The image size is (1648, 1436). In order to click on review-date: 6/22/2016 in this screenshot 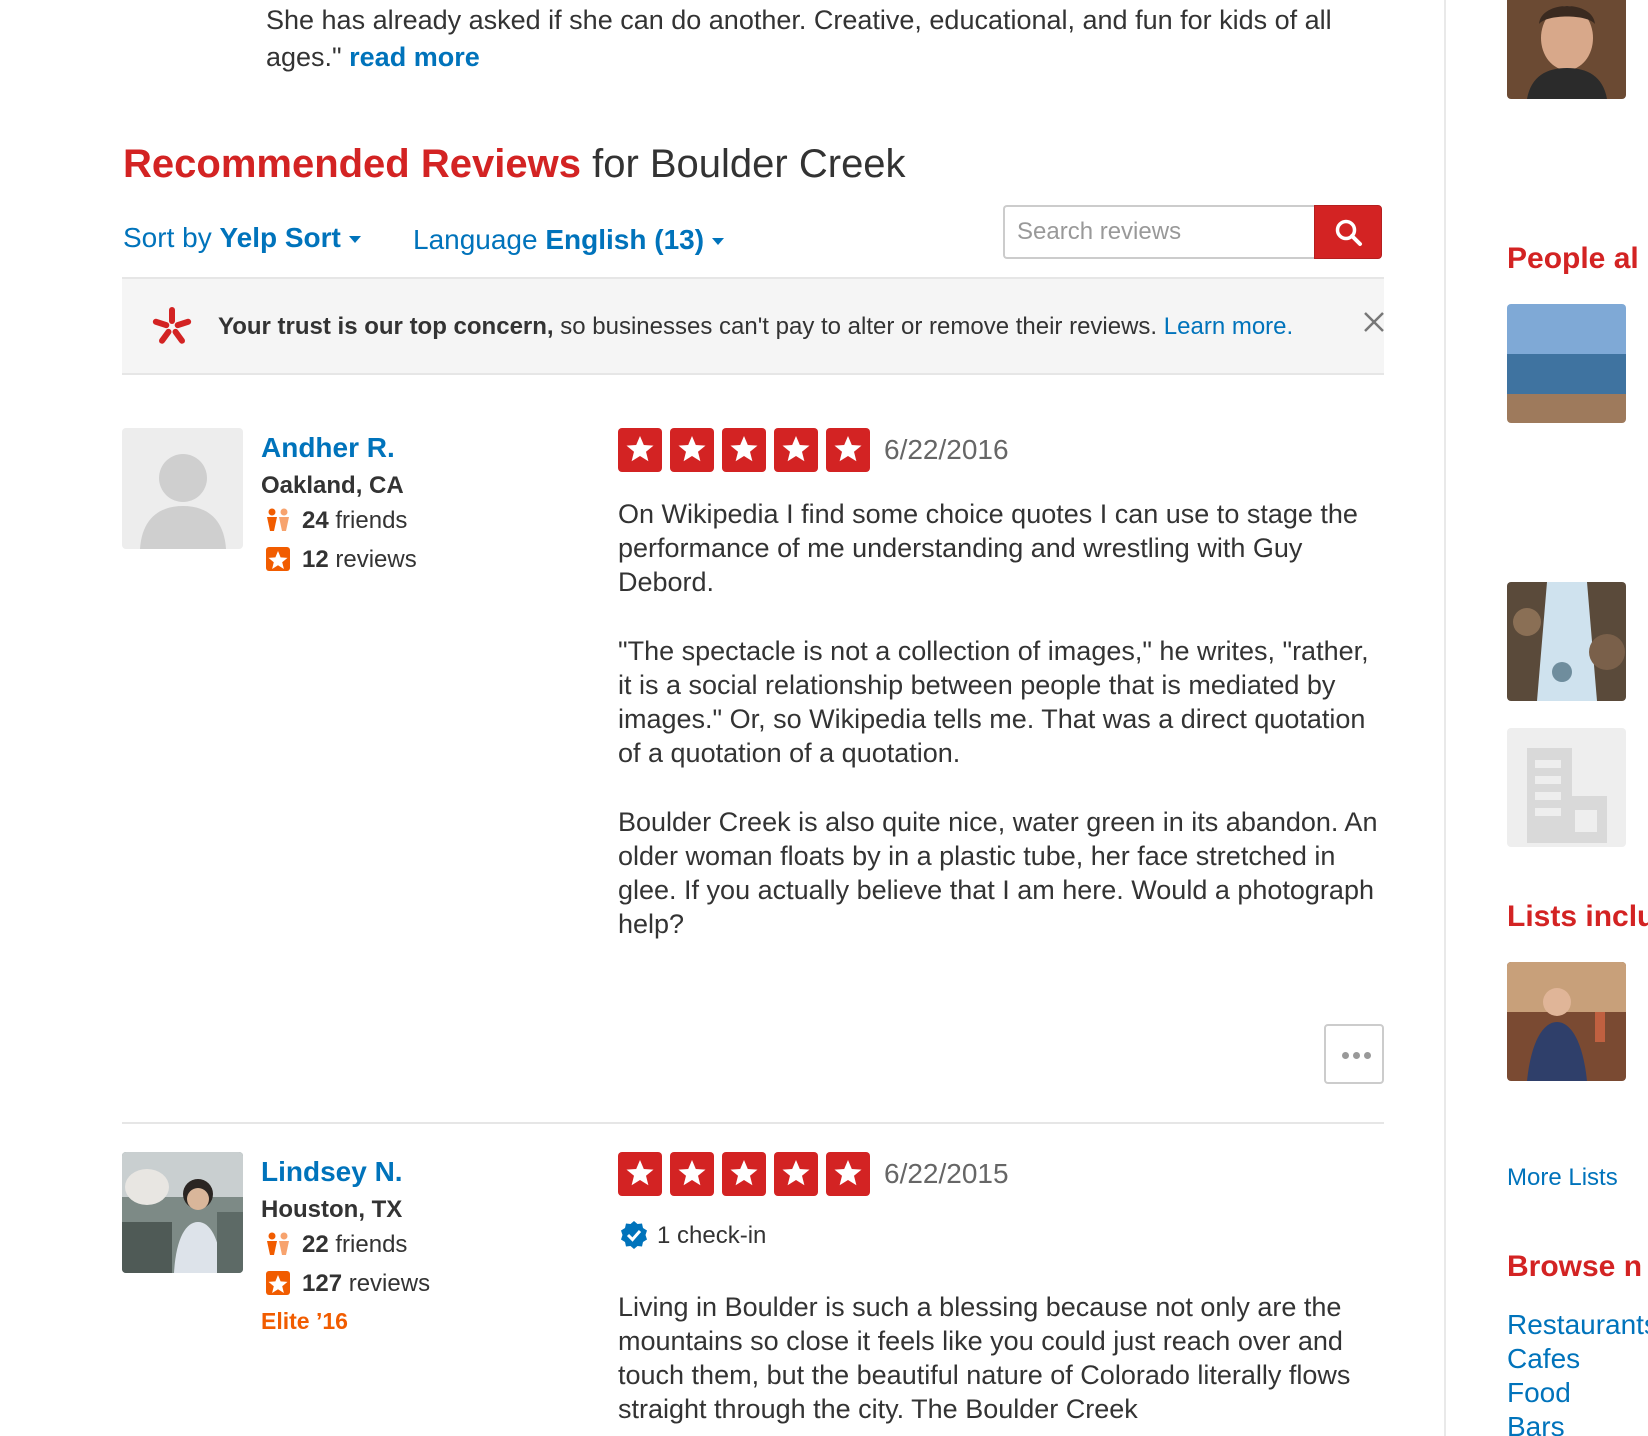, I will do `click(946, 449)`.